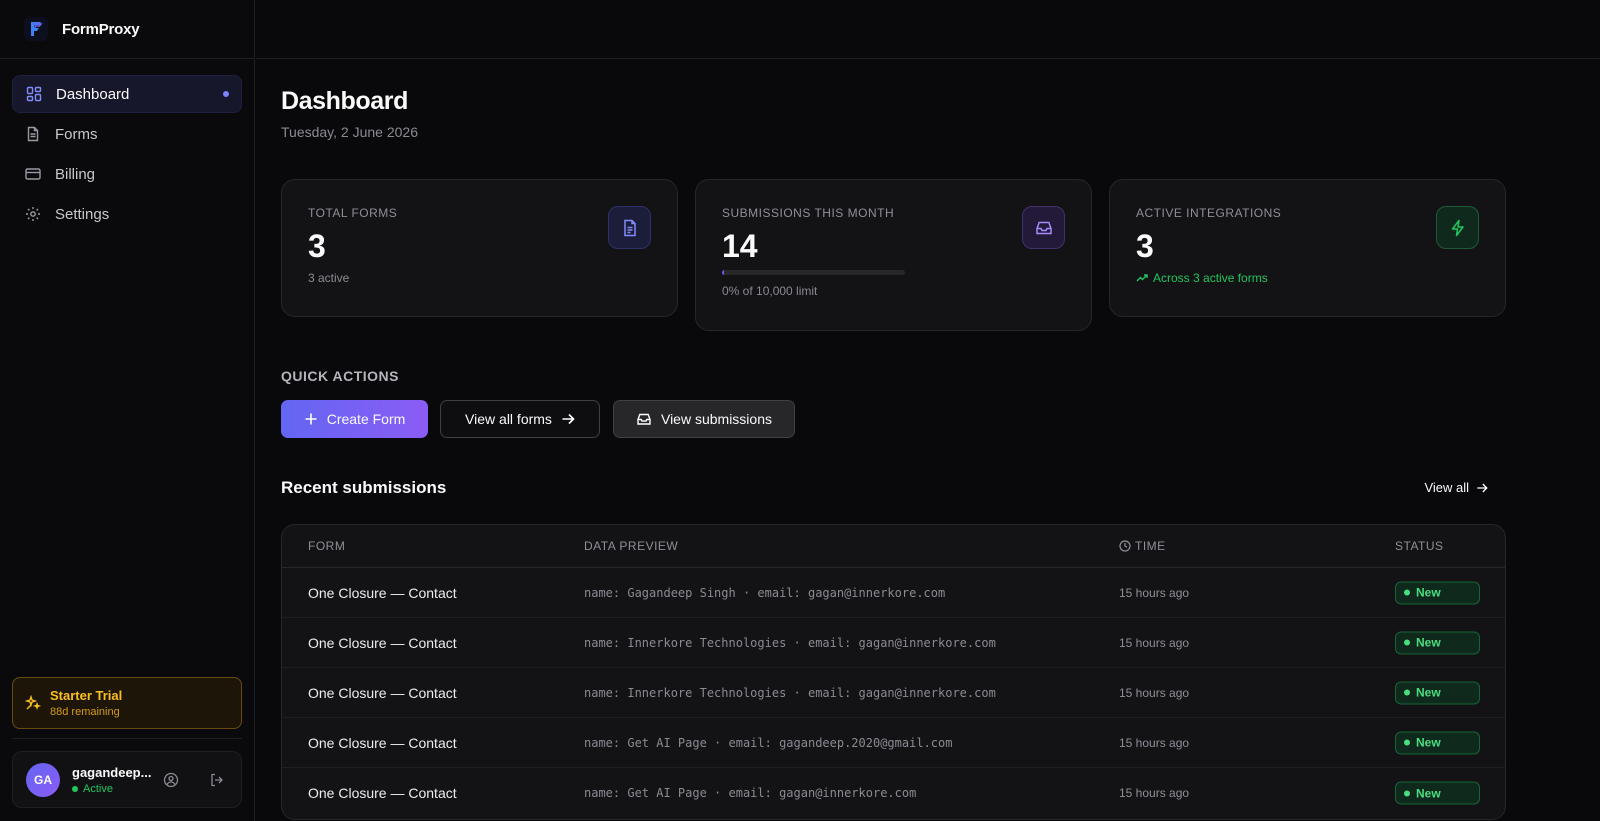  What do you see at coordinates (127, 174) in the screenshot?
I see `sidebar-item-billing: Billing` at bounding box center [127, 174].